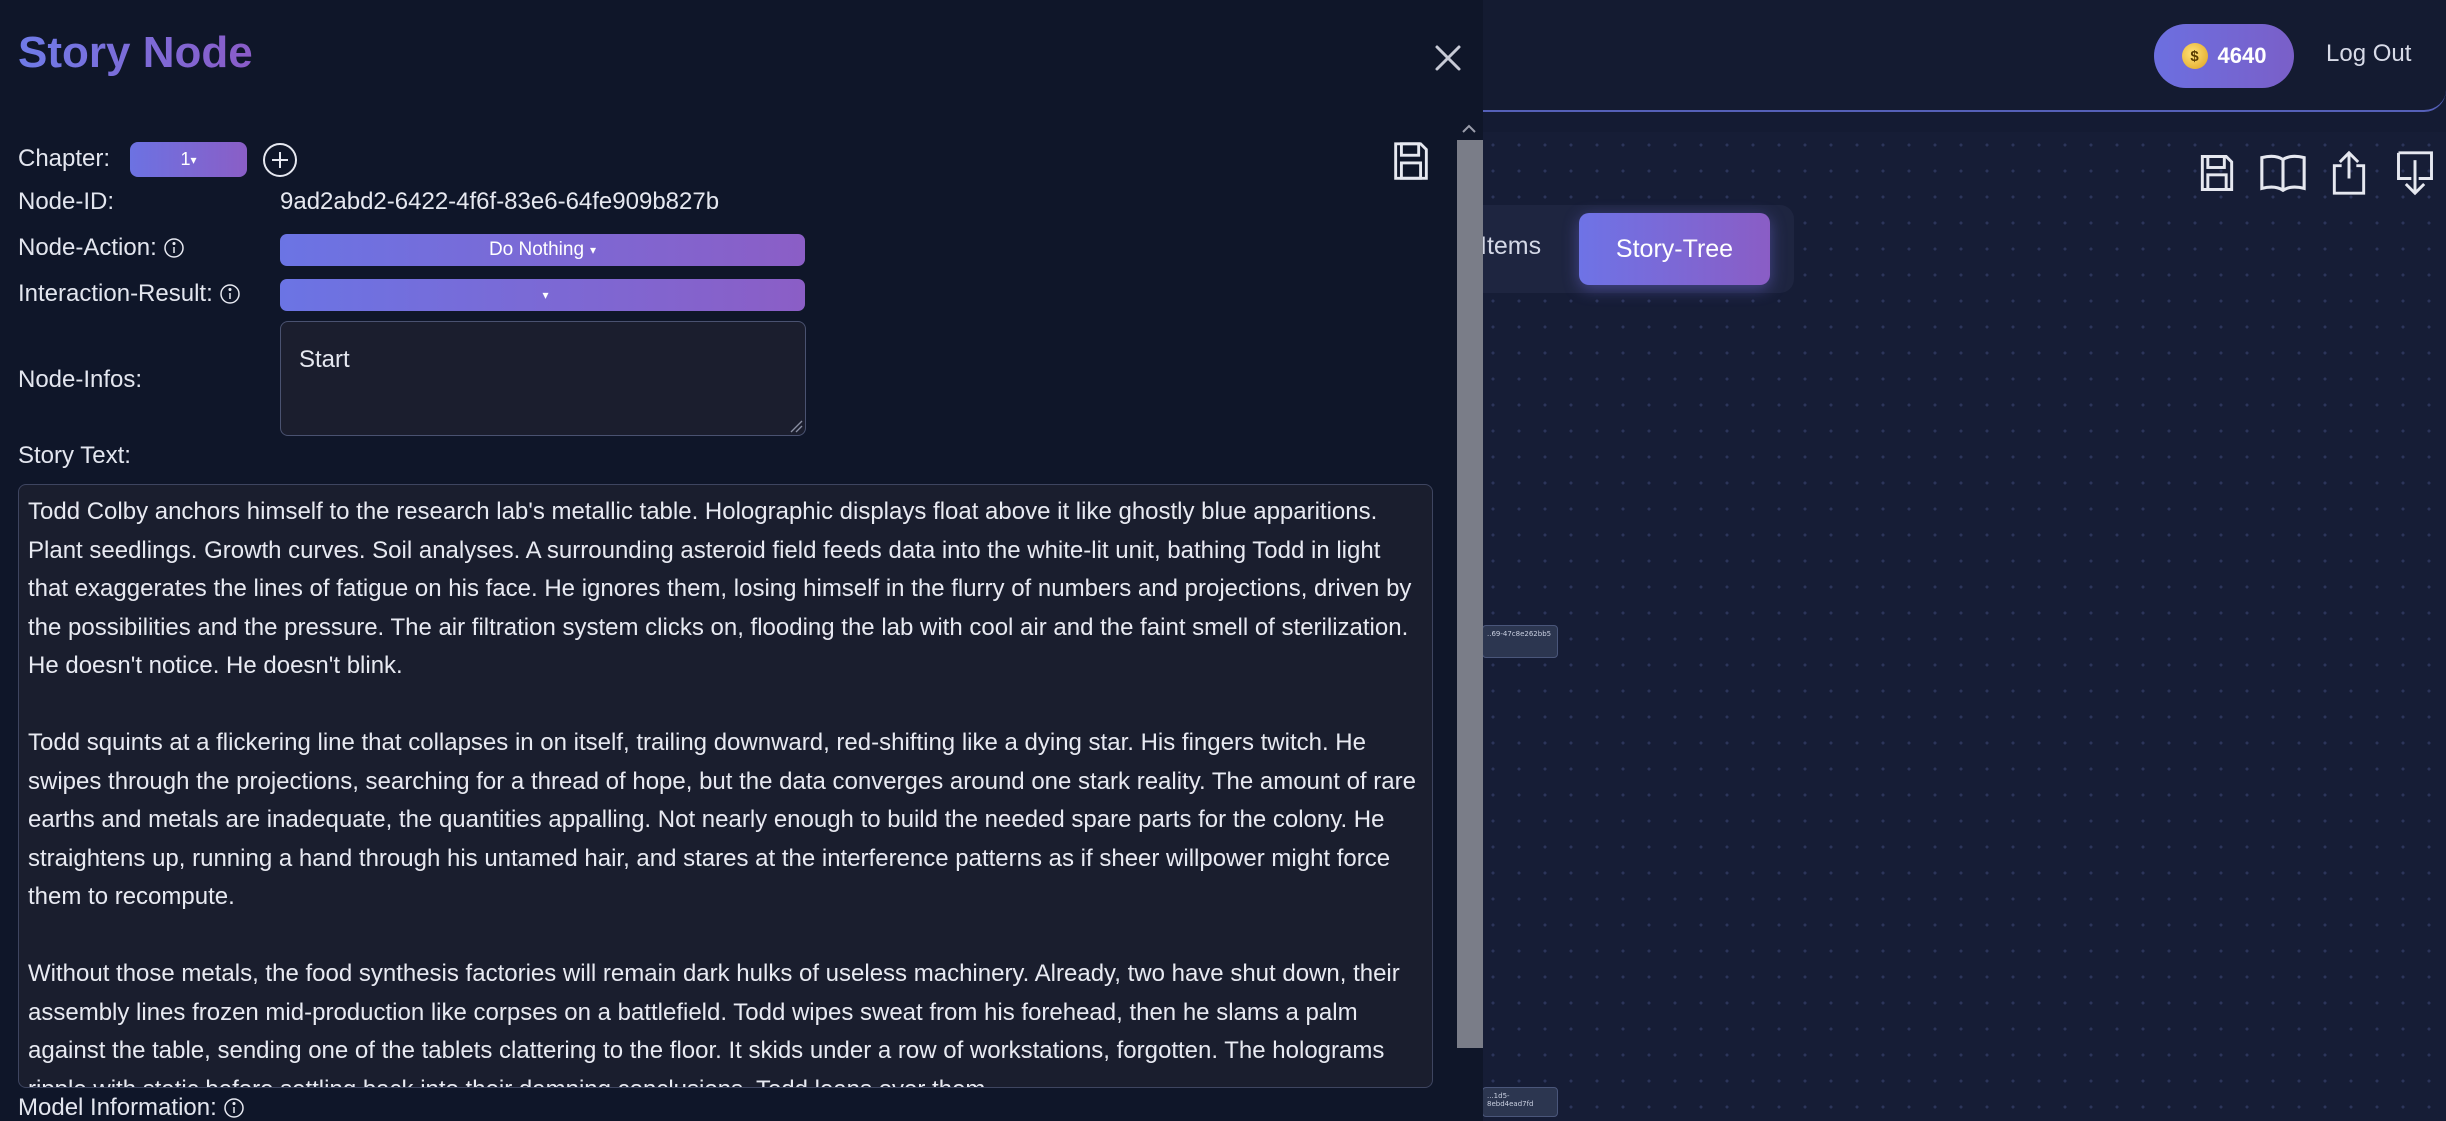 This screenshot has height=1121, width=2446. Describe the element at coordinates (1469, 127) in the screenshot. I see `scroll-up-arrow-icon` at that location.